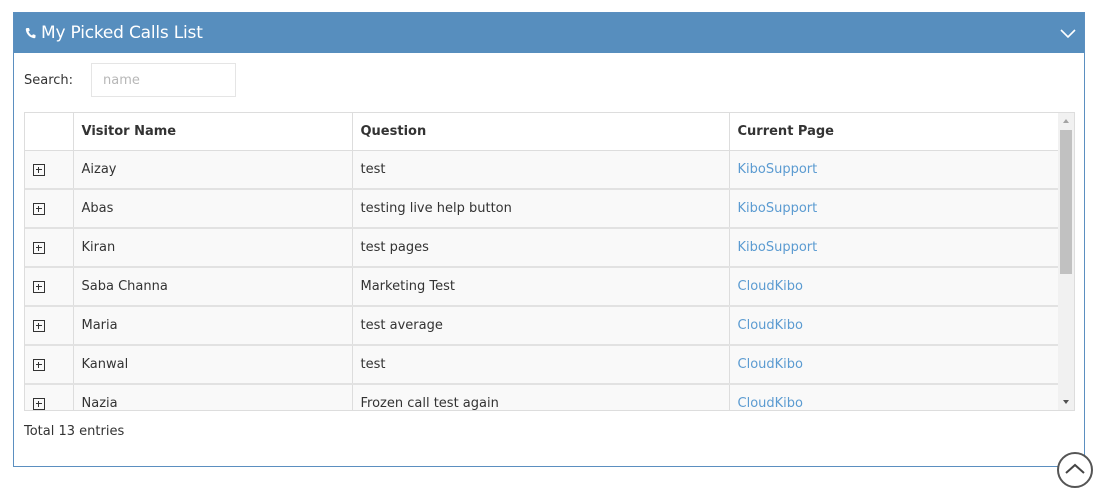 This screenshot has width=1096, height=488. I want to click on table-row: Aizay test KiboSupport, so click(542, 170).